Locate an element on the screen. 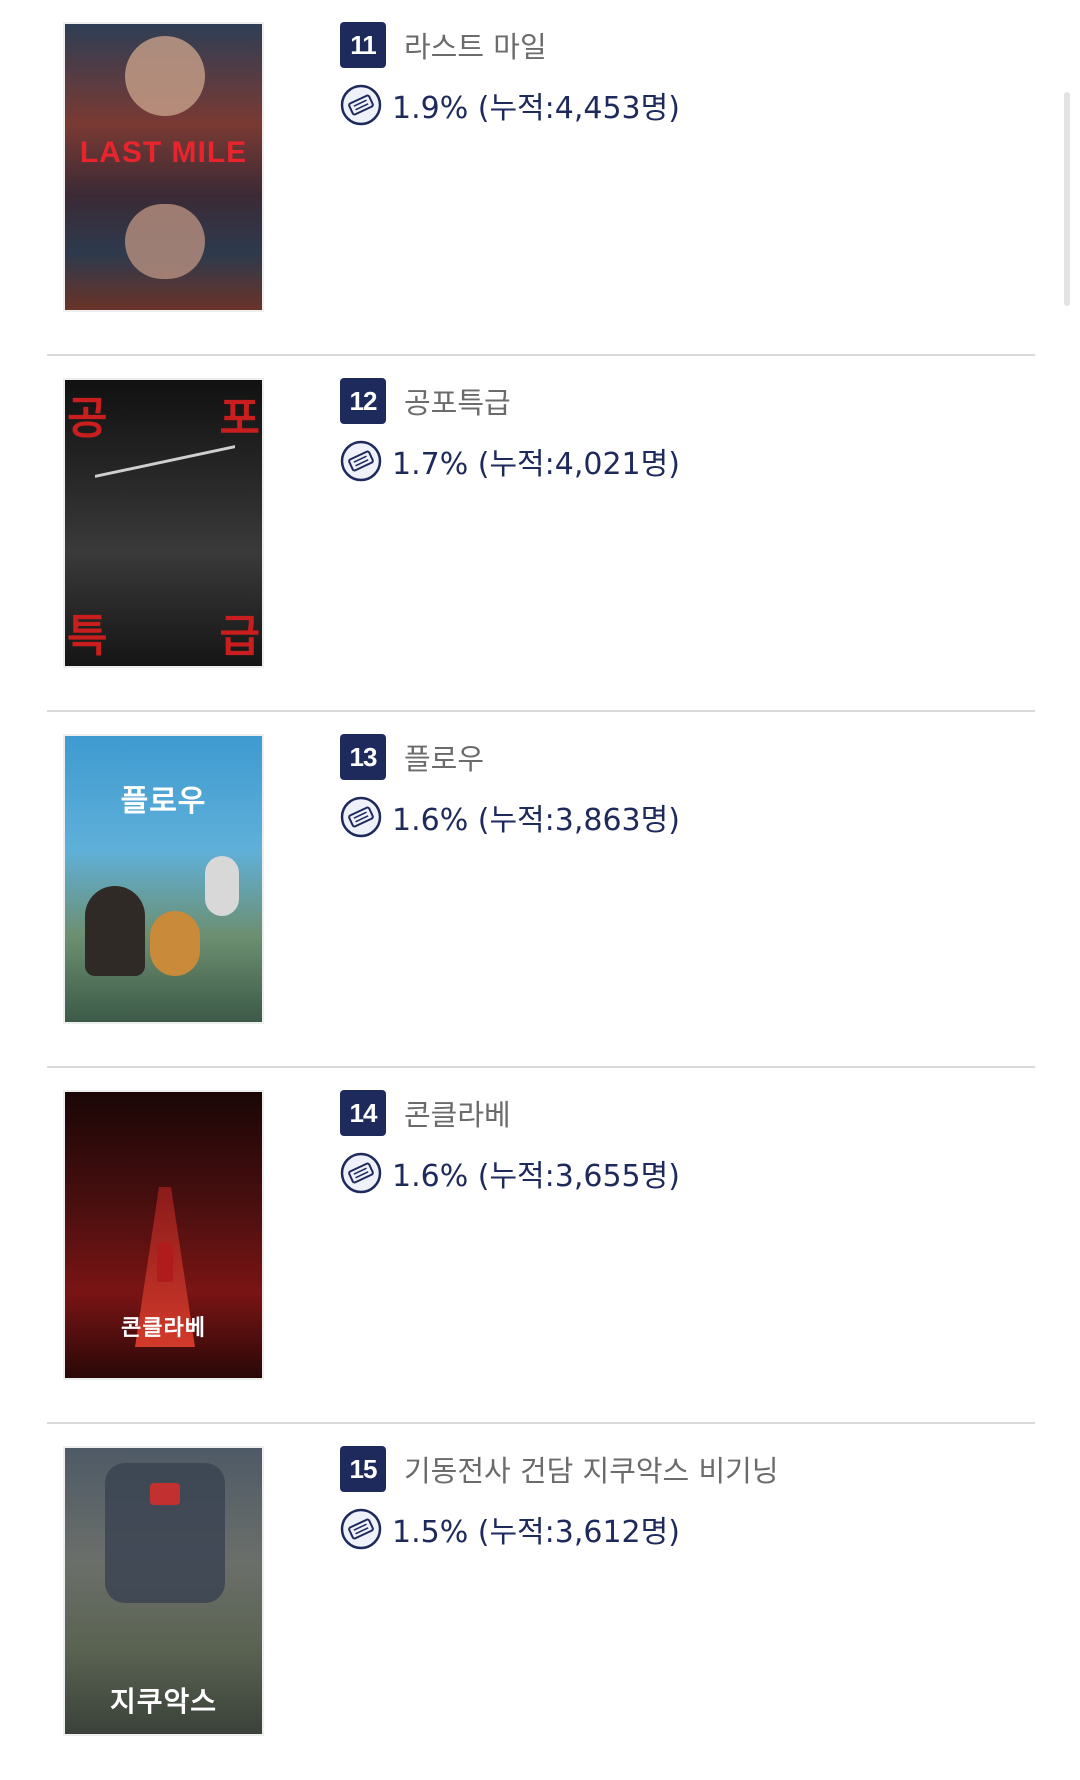 The image size is (1080, 1780). rank-badge: 11 is located at coordinates (363, 45).